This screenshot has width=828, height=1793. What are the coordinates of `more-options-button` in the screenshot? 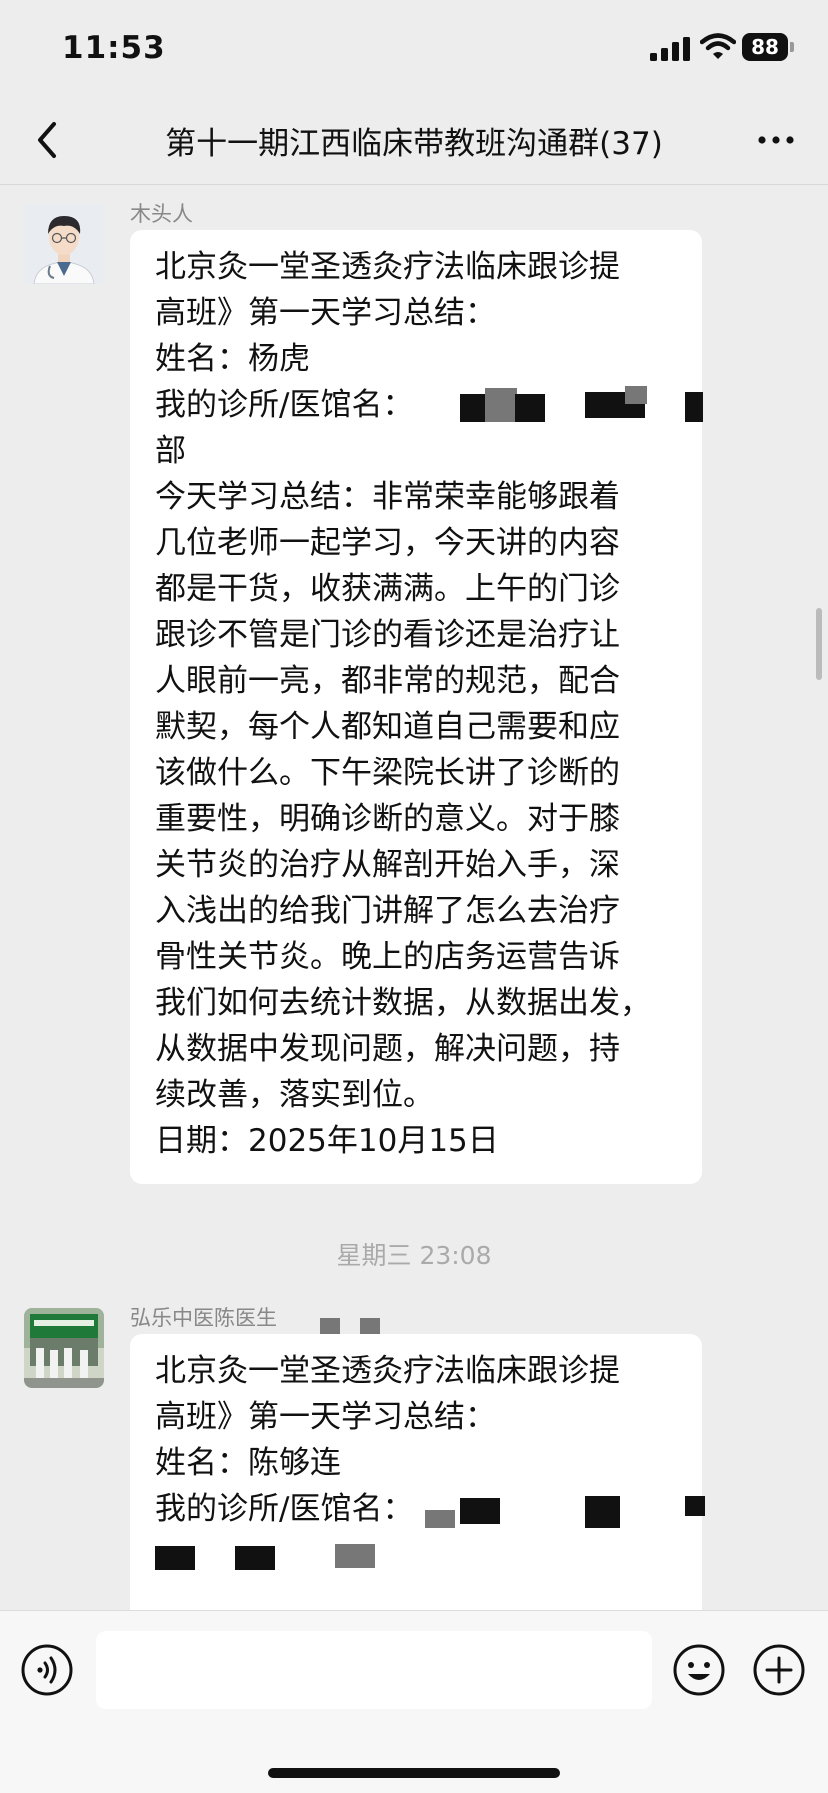 It's located at (776, 140).